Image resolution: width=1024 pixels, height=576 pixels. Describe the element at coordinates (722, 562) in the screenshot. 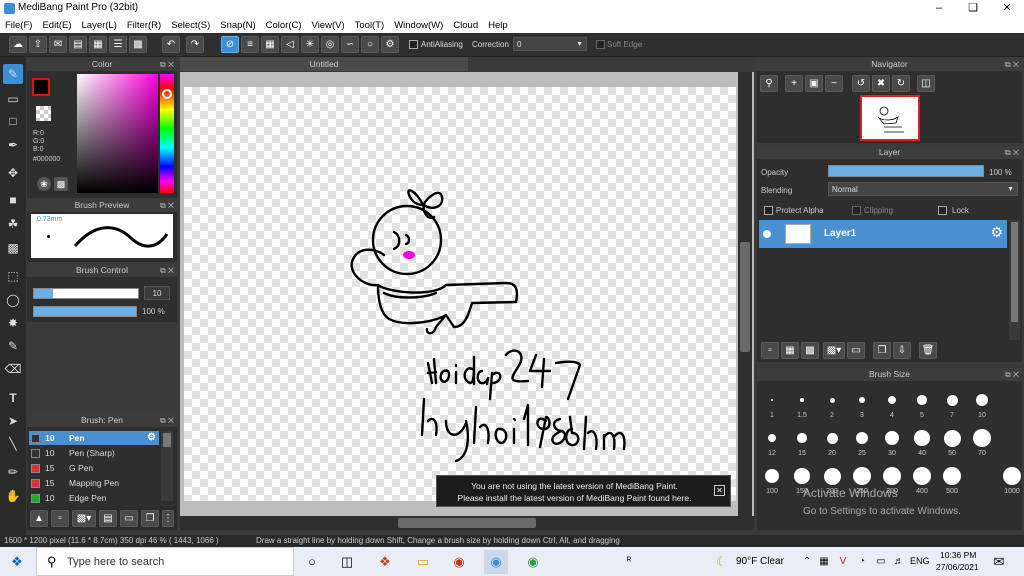

I see `weather-icon: ☾` at that location.